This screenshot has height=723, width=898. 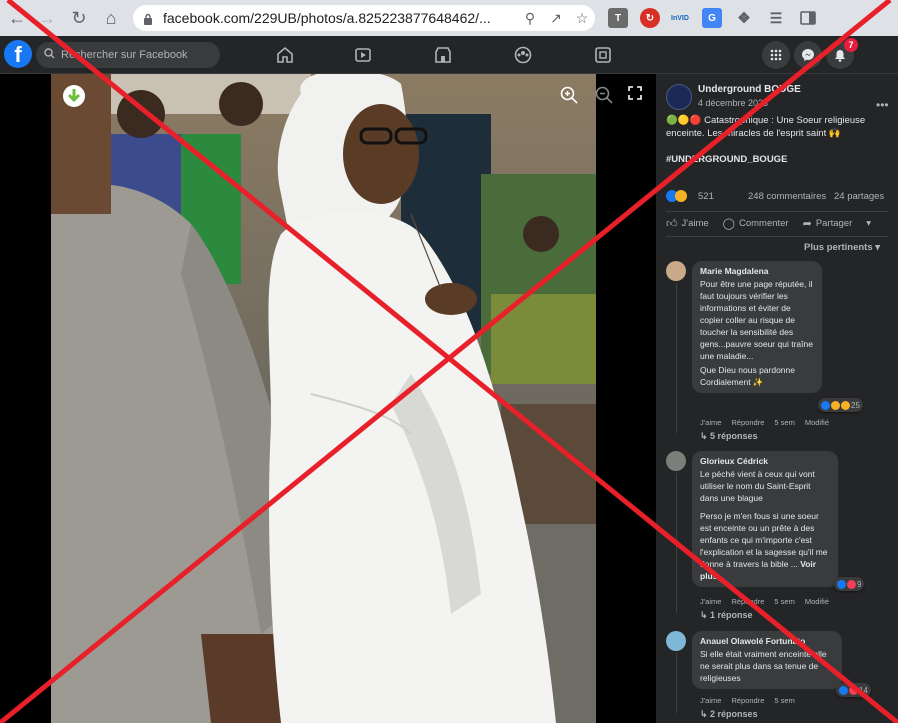 What do you see at coordinates (756, 223) in the screenshot?
I see `comment-button: ◯ Commenter` at bounding box center [756, 223].